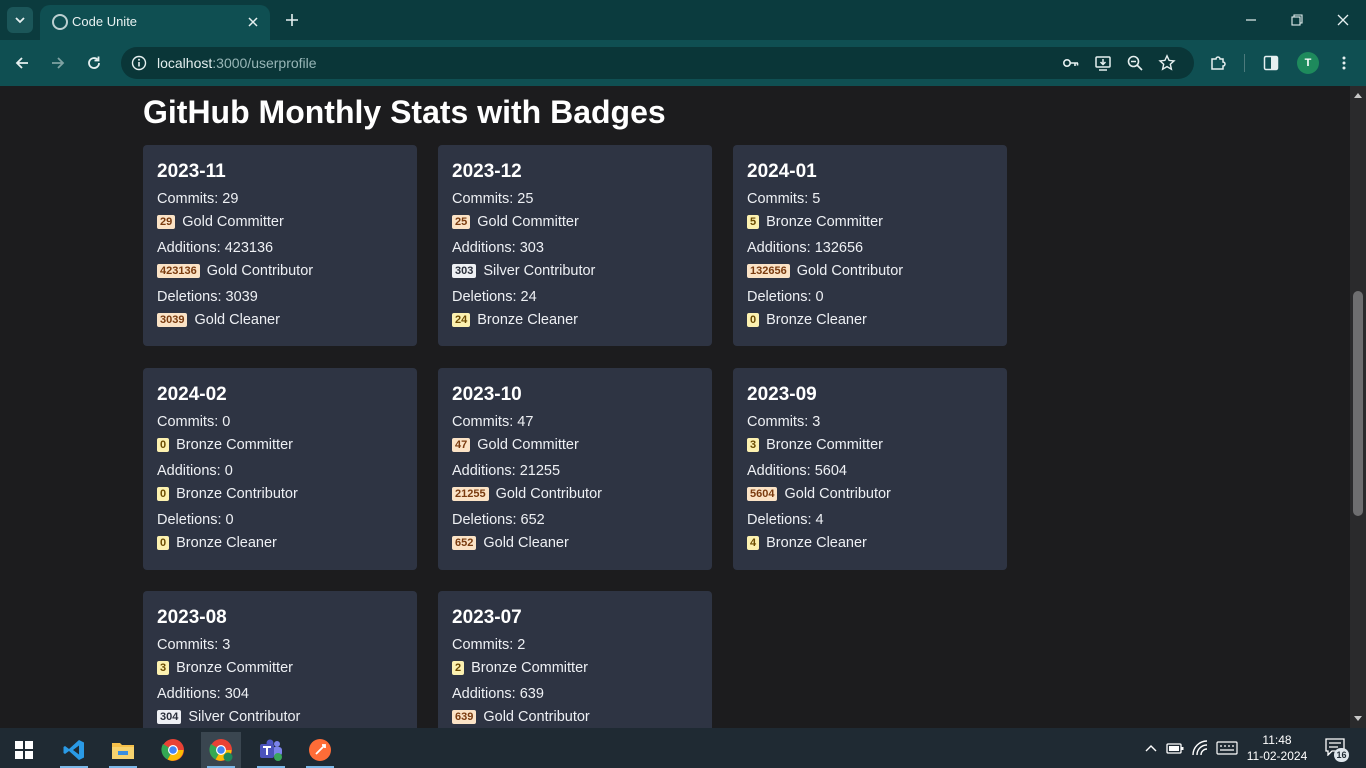  I want to click on deletions-stat: Deletions: 0, so click(195, 520).